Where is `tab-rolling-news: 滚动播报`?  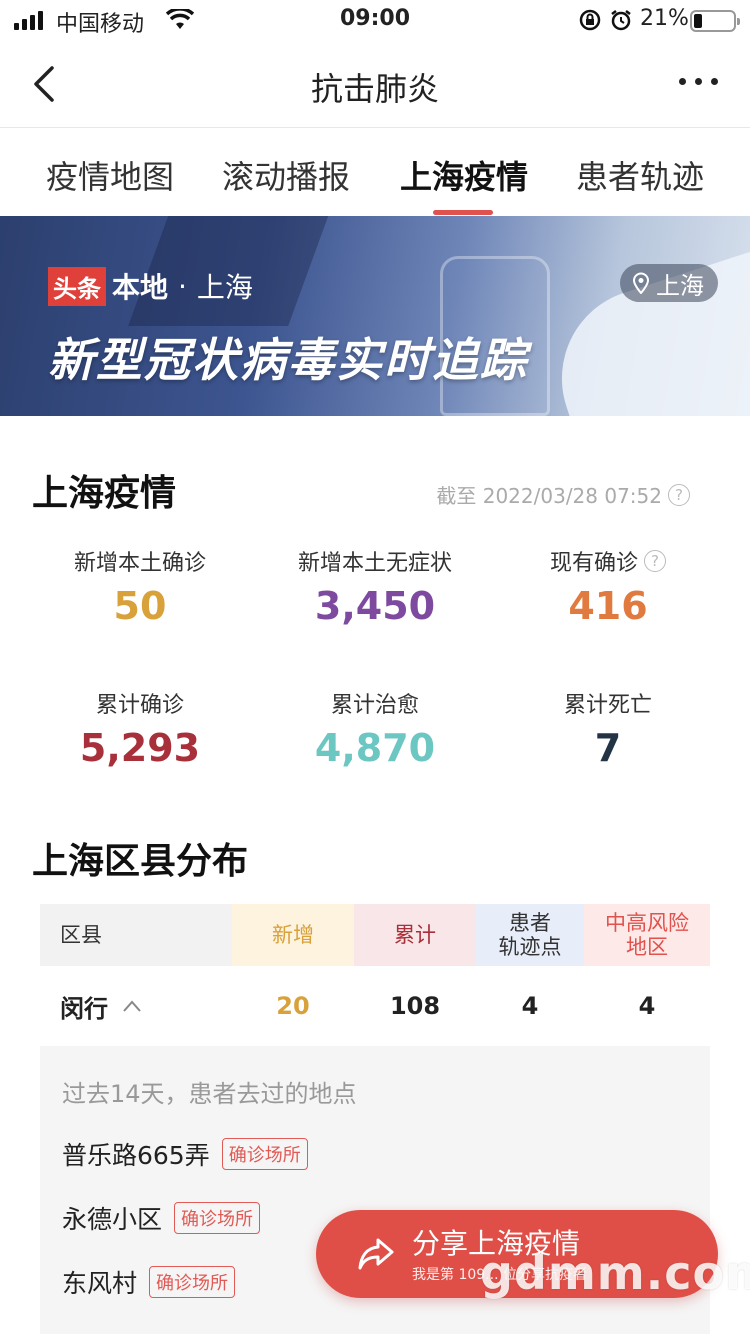 tab-rolling-news: 滚动播报 is located at coordinates (286, 175).